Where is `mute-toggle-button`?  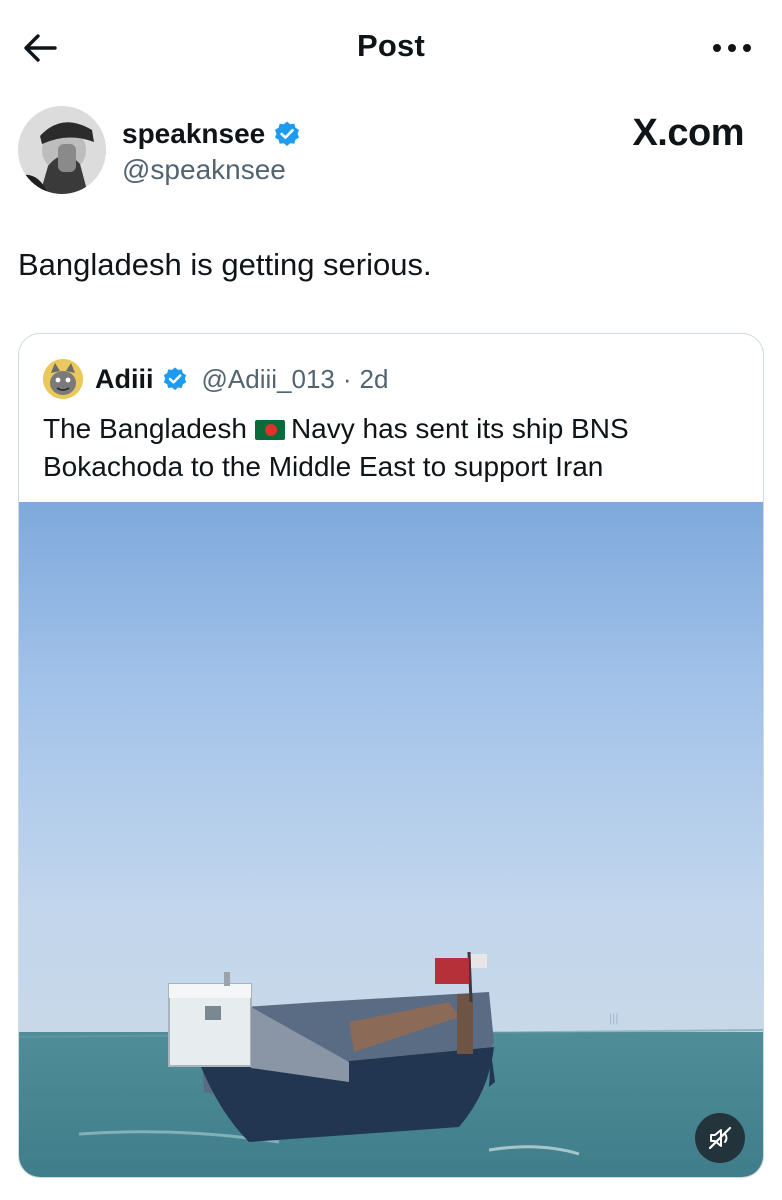
mute-toggle-button is located at coordinates (720, 1138).